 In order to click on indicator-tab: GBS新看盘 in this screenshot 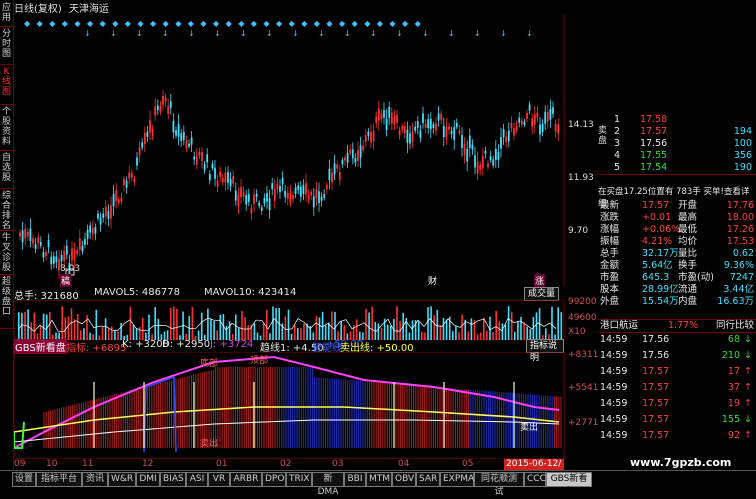, I will do `click(569, 484)`.